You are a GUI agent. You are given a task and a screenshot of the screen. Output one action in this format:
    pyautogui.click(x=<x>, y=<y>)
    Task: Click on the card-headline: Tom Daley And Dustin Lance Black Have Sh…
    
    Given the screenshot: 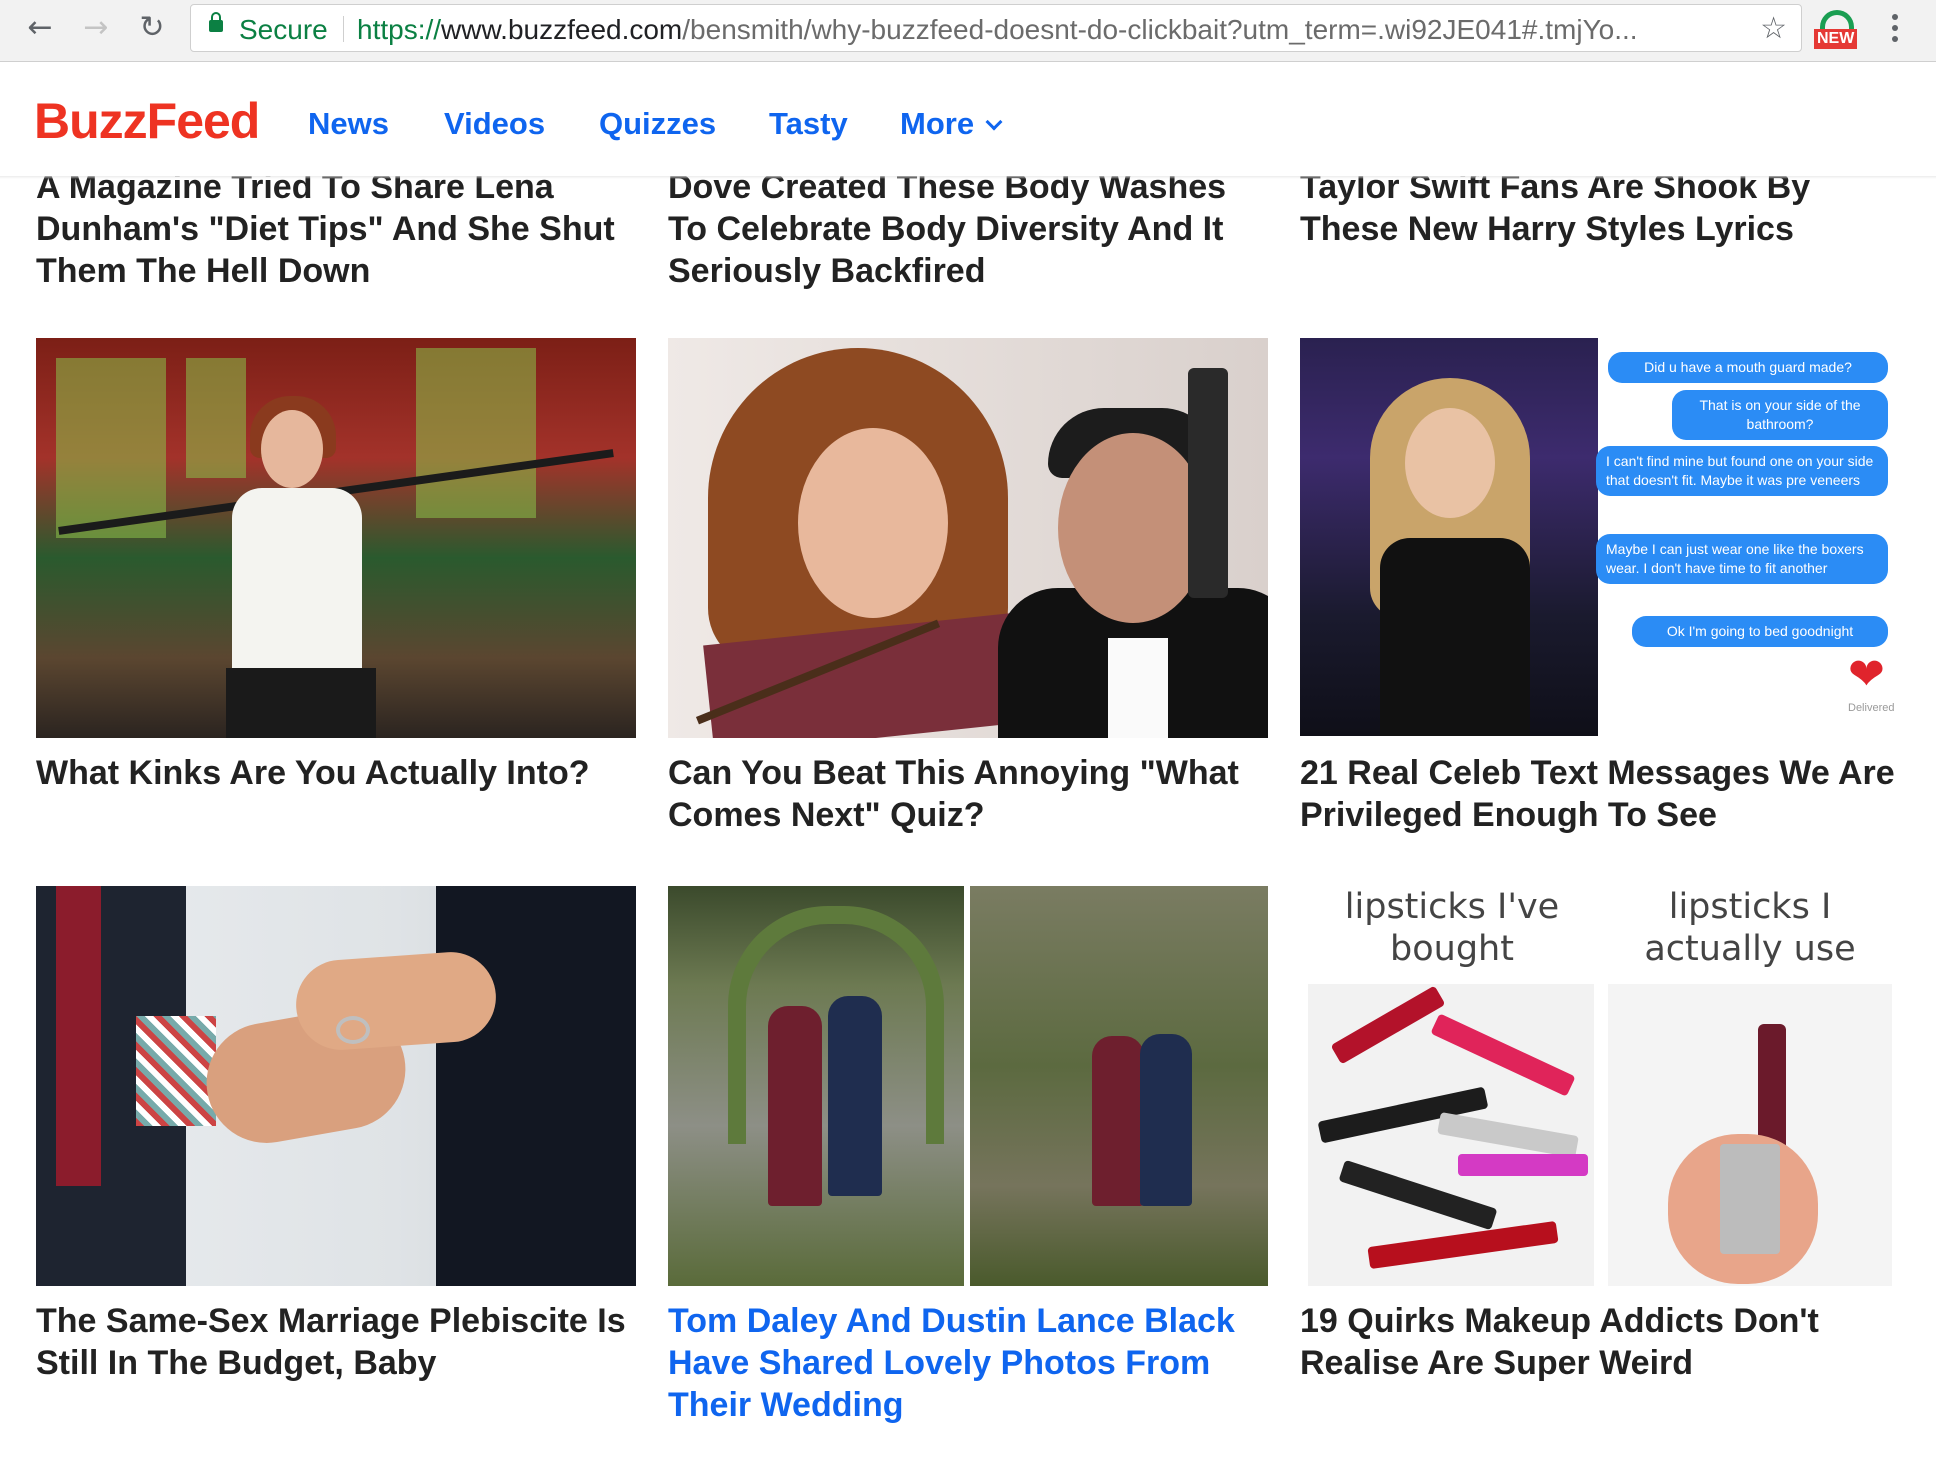 What is the action you would take?
    pyautogui.click(x=968, y=1363)
    